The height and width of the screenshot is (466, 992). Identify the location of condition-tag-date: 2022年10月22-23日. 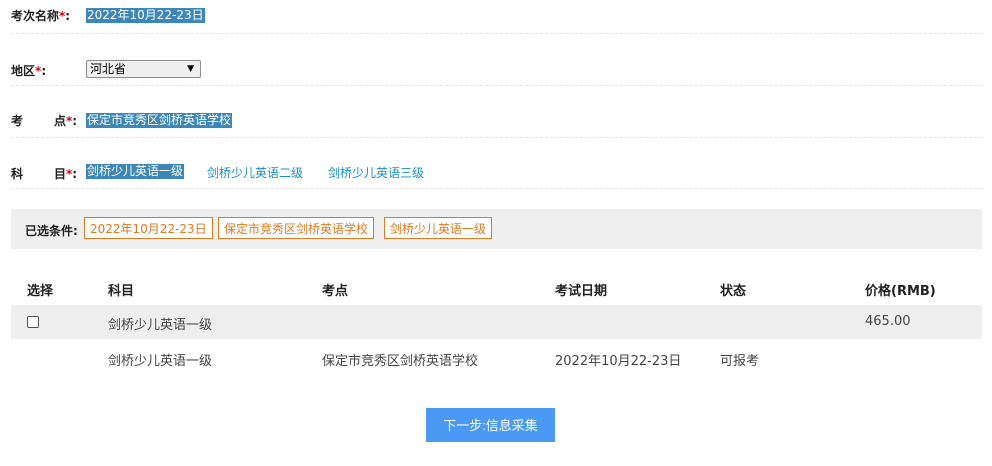
(148, 228).